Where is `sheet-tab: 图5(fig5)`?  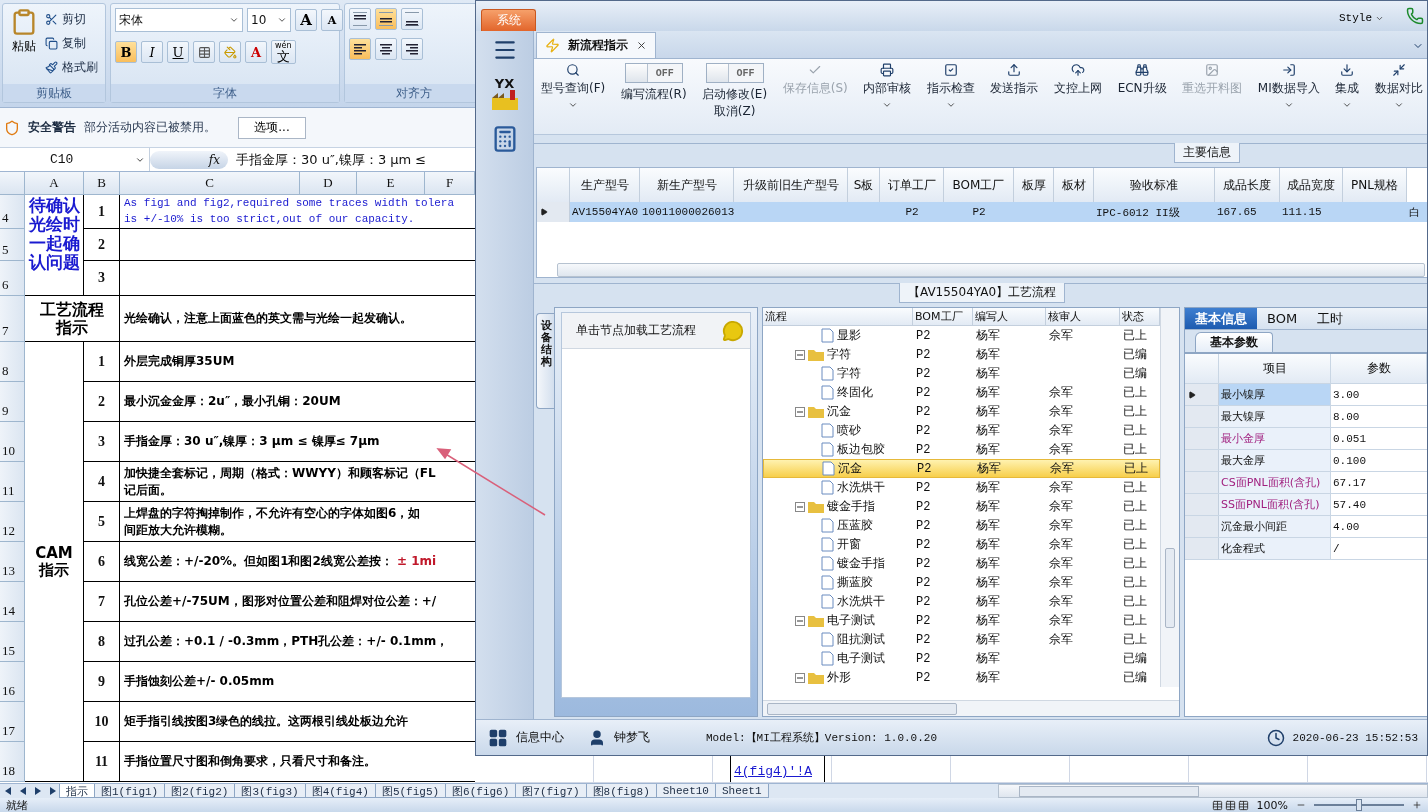 sheet-tab: 图5(fig5) is located at coordinates (410, 791).